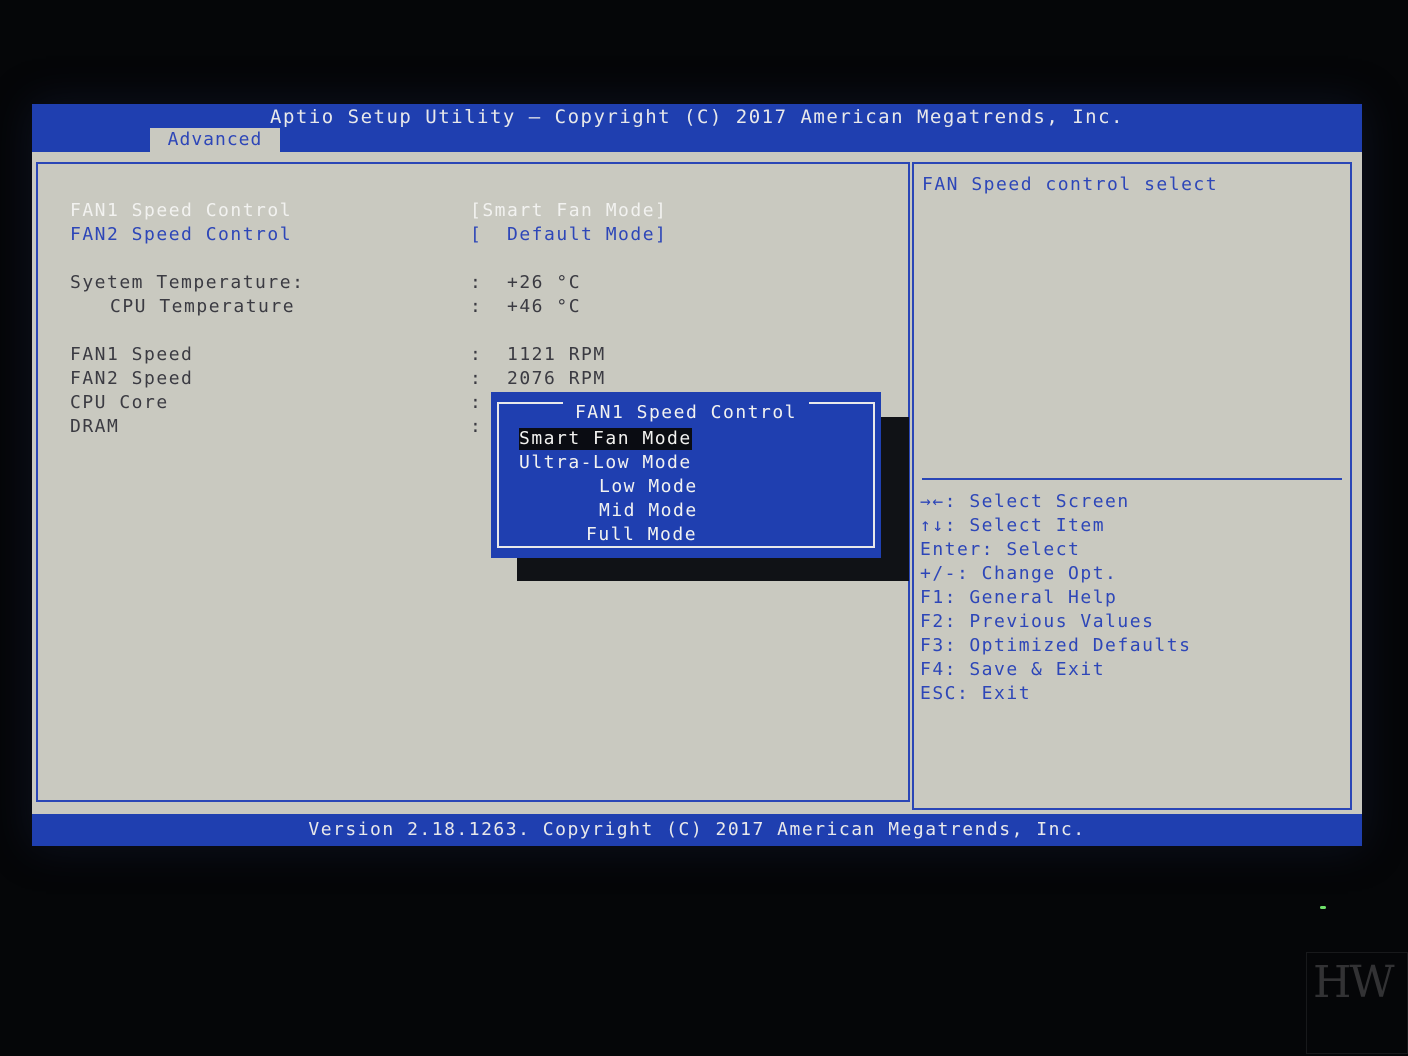  I want to click on power-led, so click(1323, 907).